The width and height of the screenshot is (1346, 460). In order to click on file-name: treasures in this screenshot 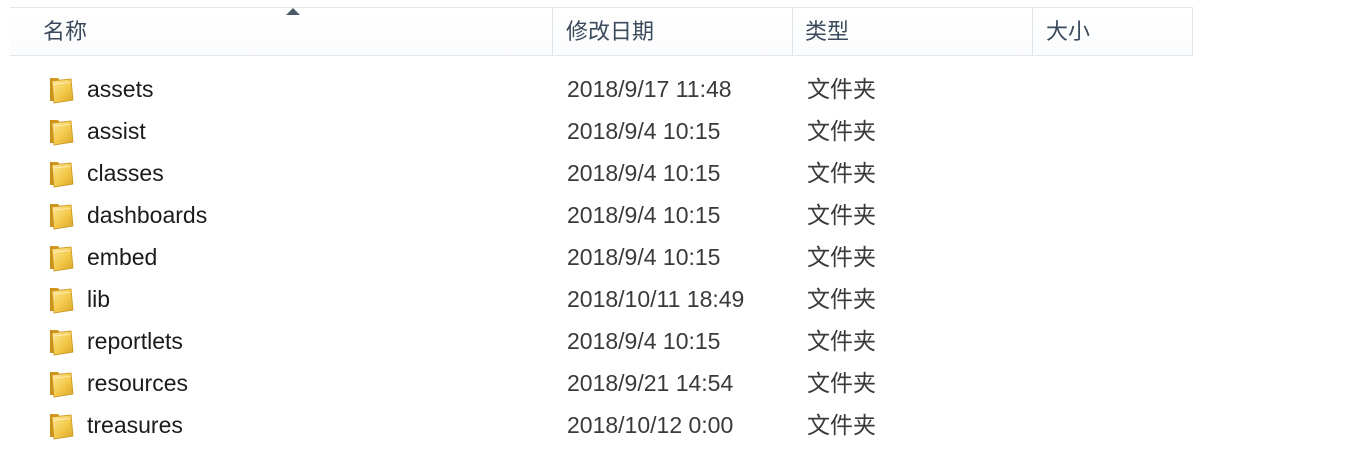, I will do `click(135, 425)`.